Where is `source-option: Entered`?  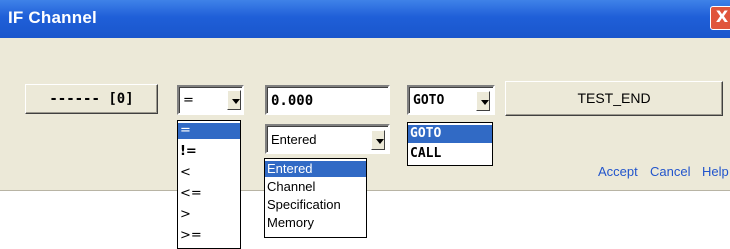 source-option: Entered is located at coordinates (315, 169).